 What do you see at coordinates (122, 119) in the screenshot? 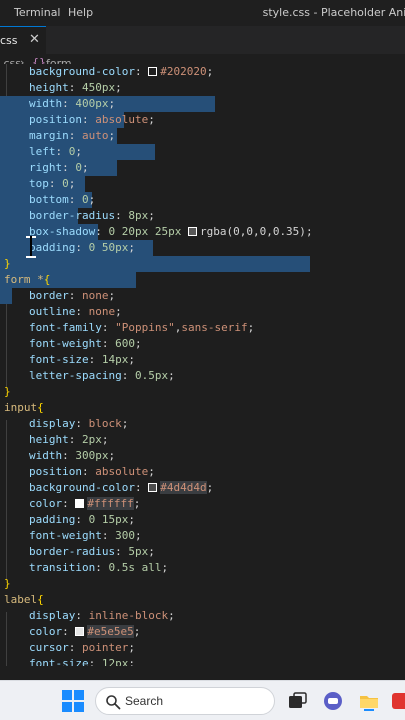
I see `css-value: absolute` at bounding box center [122, 119].